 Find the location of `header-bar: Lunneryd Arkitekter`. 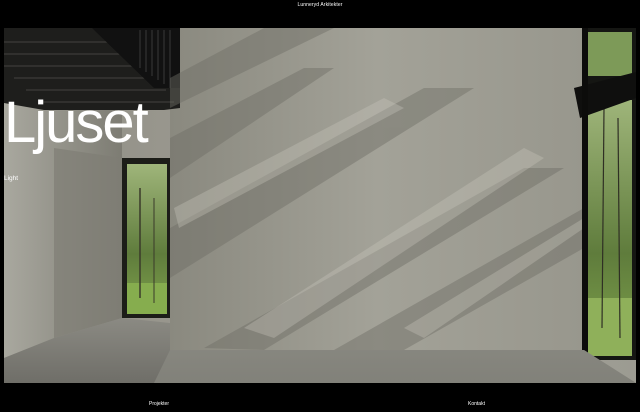

header-bar: Lunneryd Arkitekter is located at coordinates (320, 14).